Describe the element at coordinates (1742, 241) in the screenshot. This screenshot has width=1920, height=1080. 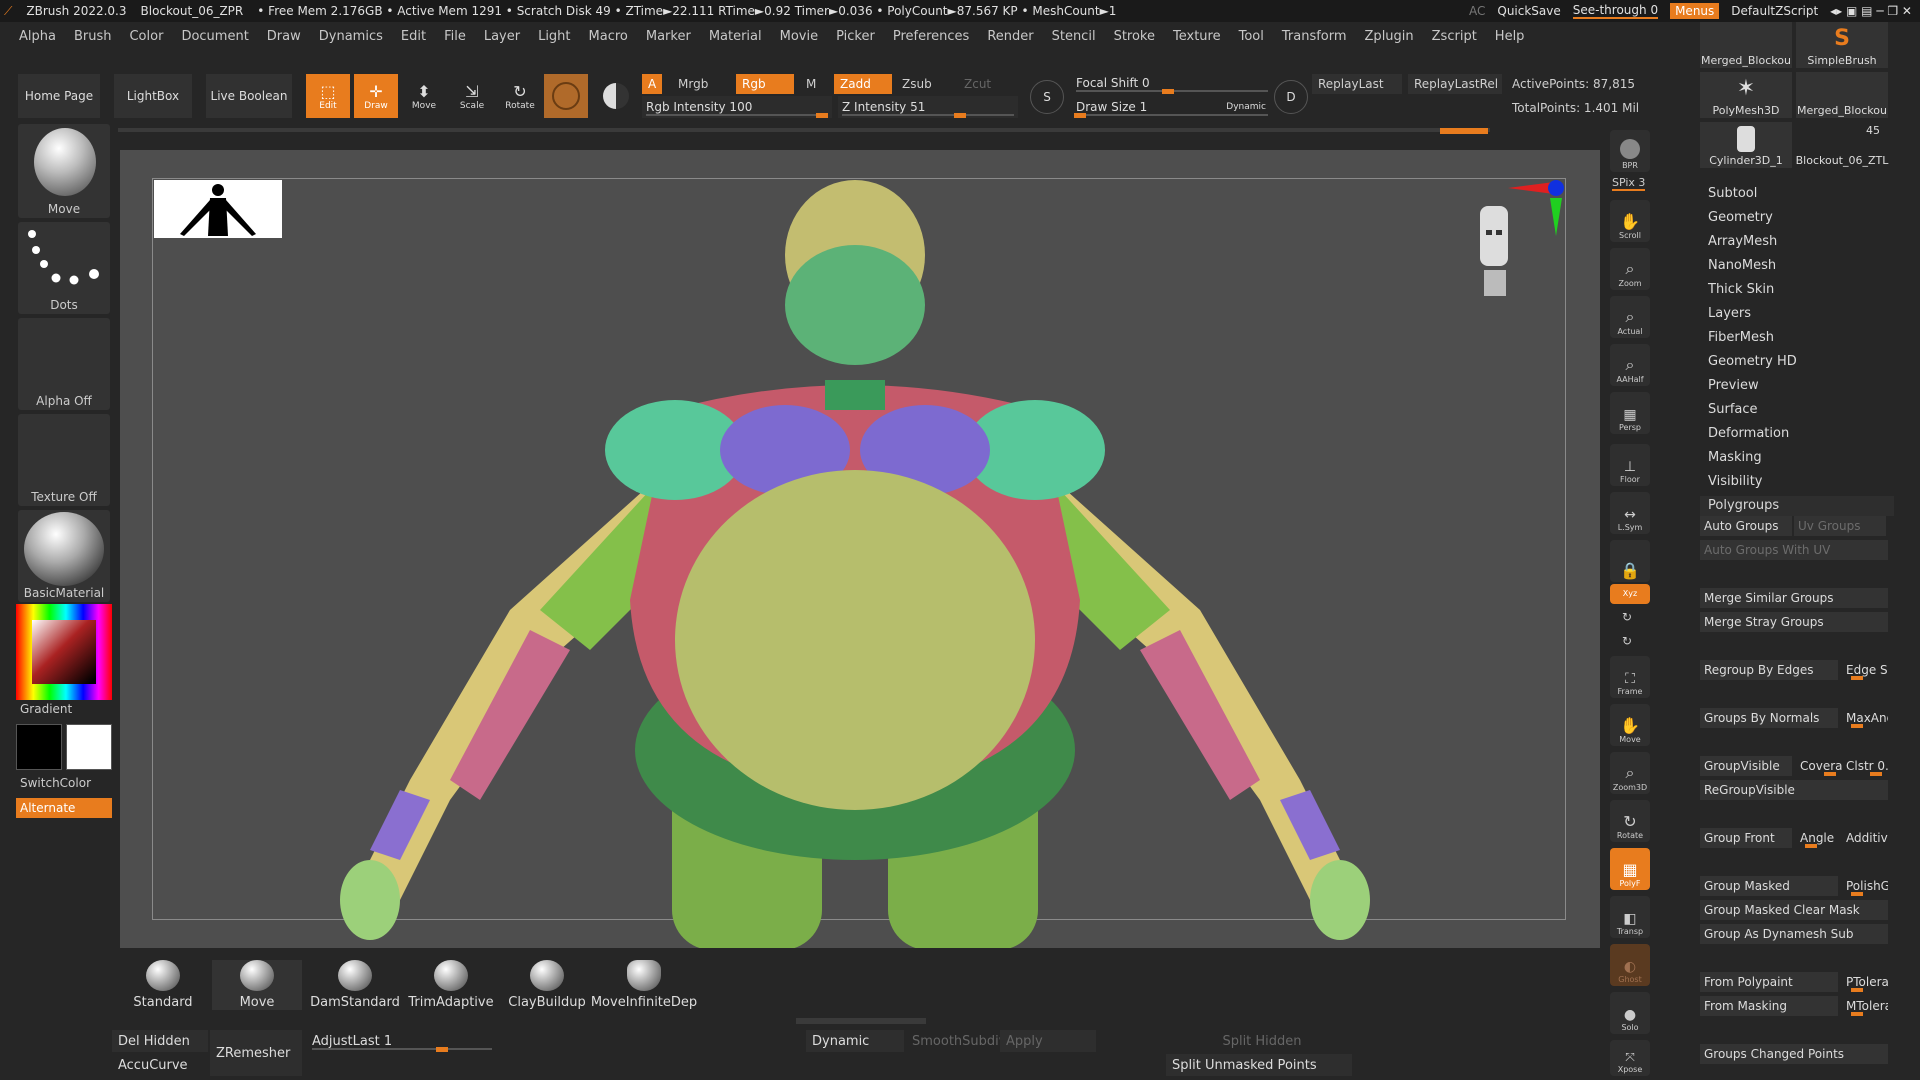
I see `menu-arraymesh: ArrayMesh` at that location.